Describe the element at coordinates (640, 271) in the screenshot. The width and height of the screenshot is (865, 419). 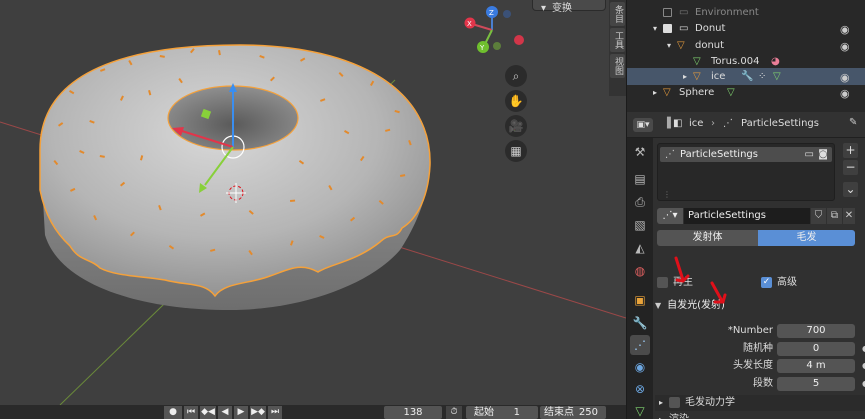
I see `tab-world: ◍` at that location.